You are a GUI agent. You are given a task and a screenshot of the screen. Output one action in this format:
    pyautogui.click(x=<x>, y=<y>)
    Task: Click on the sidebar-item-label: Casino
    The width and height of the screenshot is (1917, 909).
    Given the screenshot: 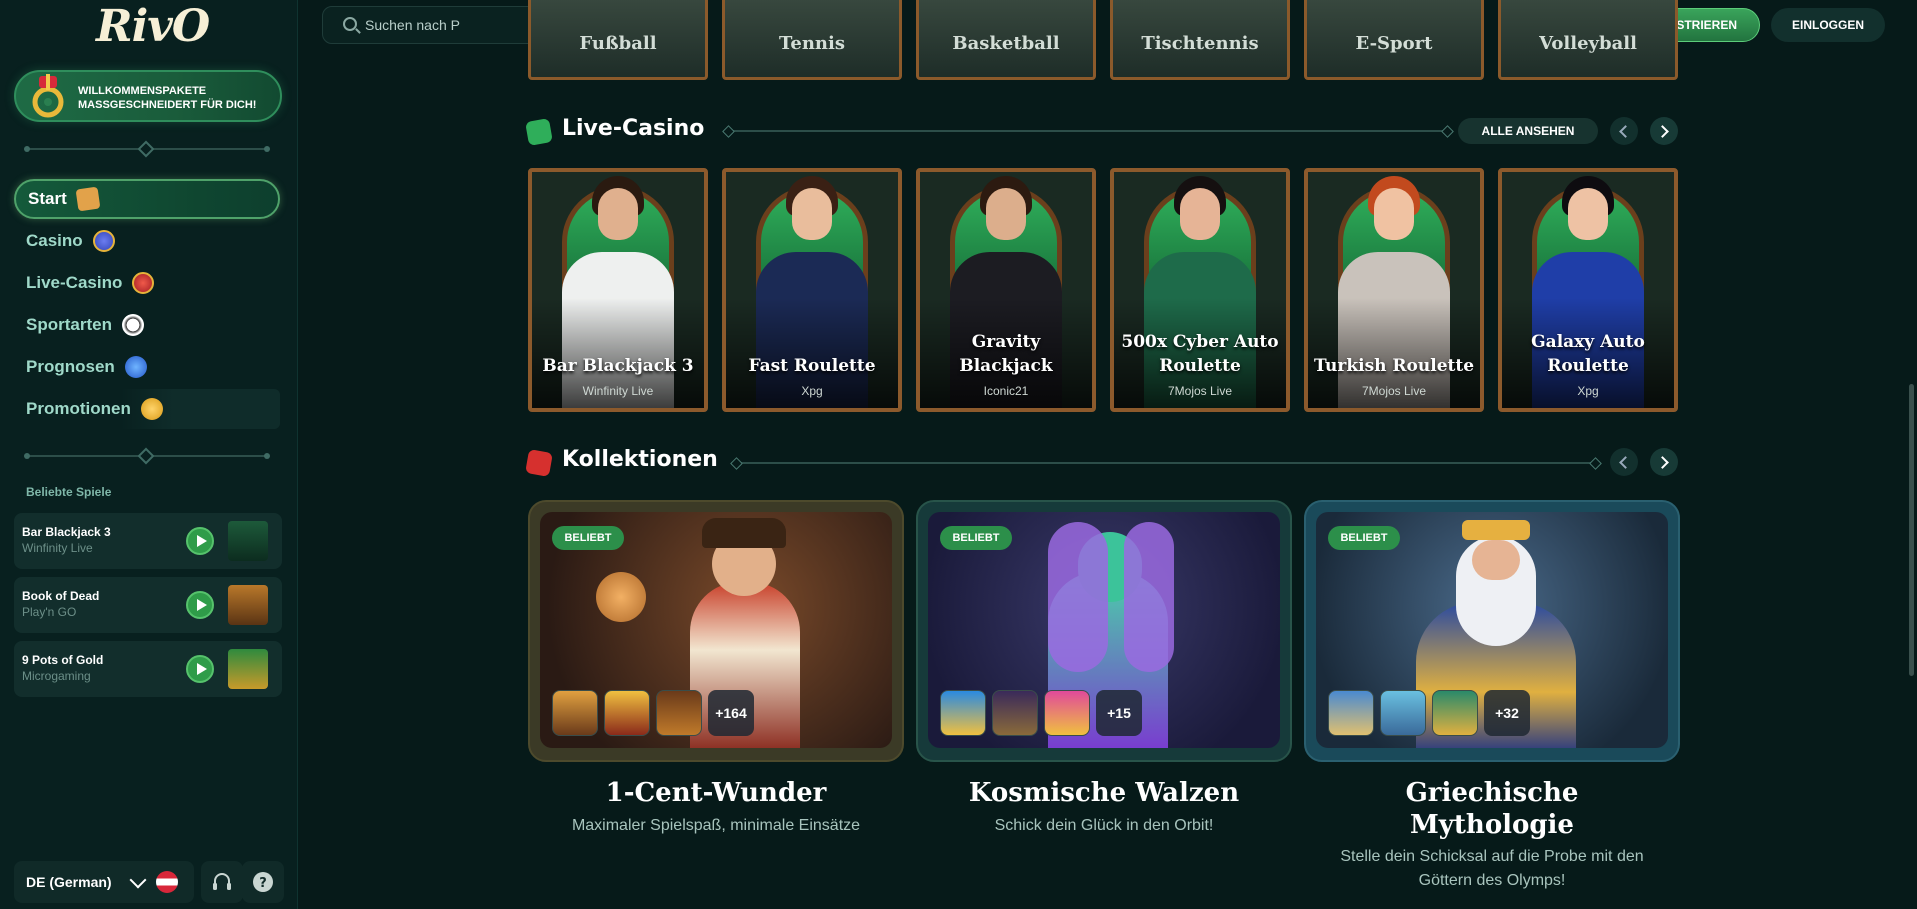 What is the action you would take?
    pyautogui.click(x=54, y=240)
    